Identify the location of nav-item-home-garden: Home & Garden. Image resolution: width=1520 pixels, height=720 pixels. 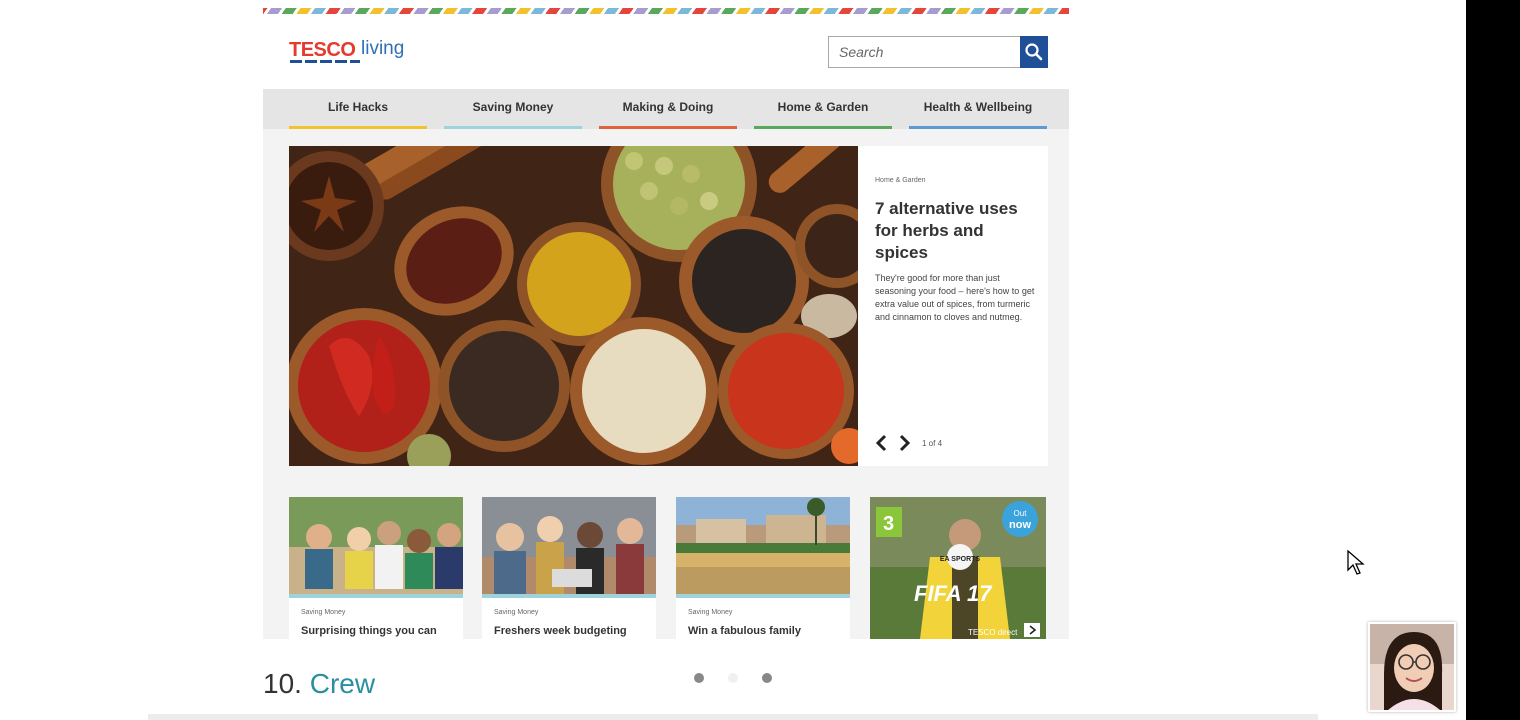
(823, 109).